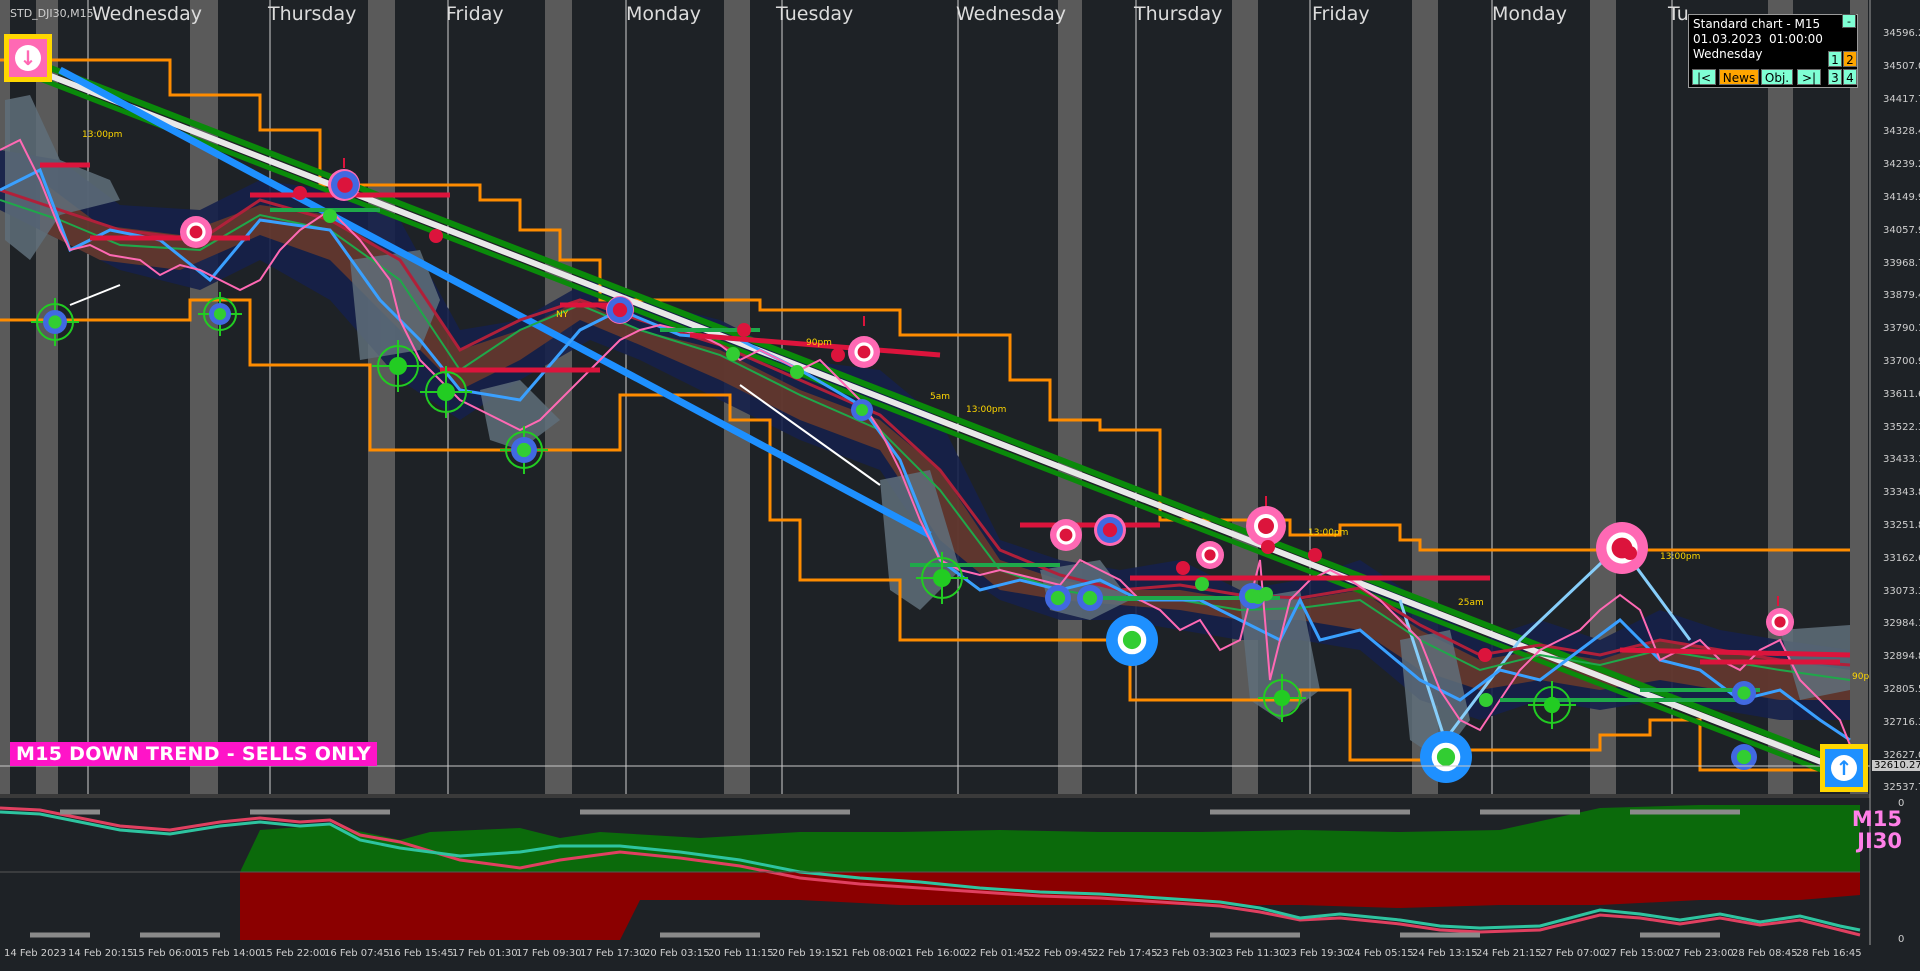 This screenshot has height=971, width=1920. What do you see at coordinates (549, 953) in the screenshot?
I see `time-tick-label: 17 Feb 09:30` at bounding box center [549, 953].